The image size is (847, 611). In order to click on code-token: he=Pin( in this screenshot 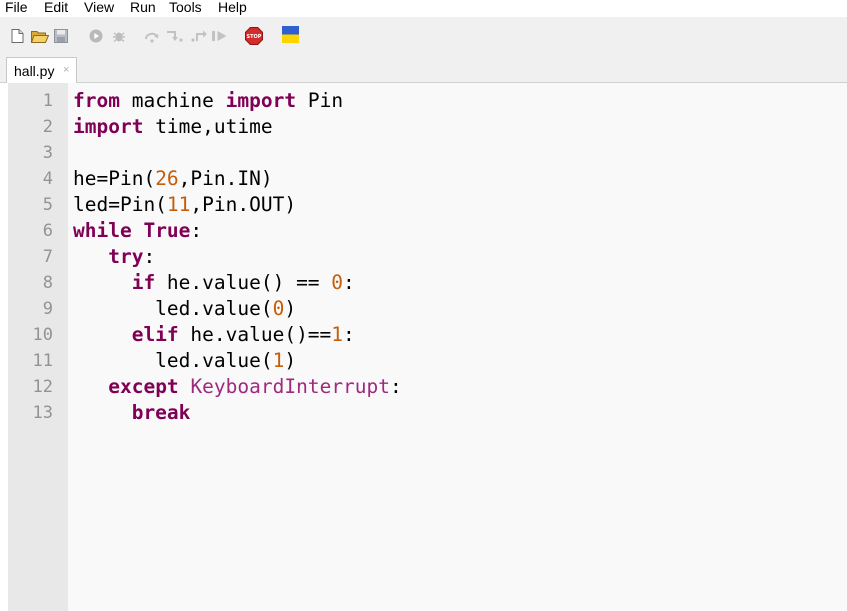, I will do `click(114, 178)`.